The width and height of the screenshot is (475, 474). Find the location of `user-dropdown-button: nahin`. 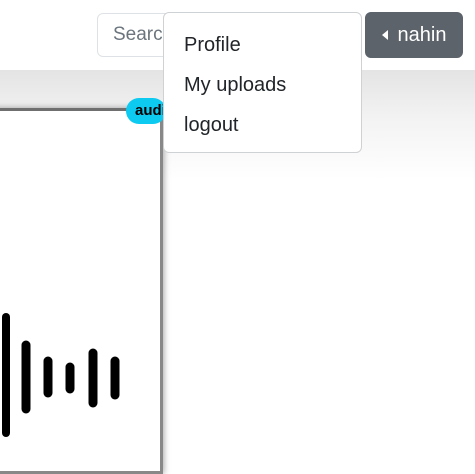

user-dropdown-button: nahin is located at coordinates (414, 35).